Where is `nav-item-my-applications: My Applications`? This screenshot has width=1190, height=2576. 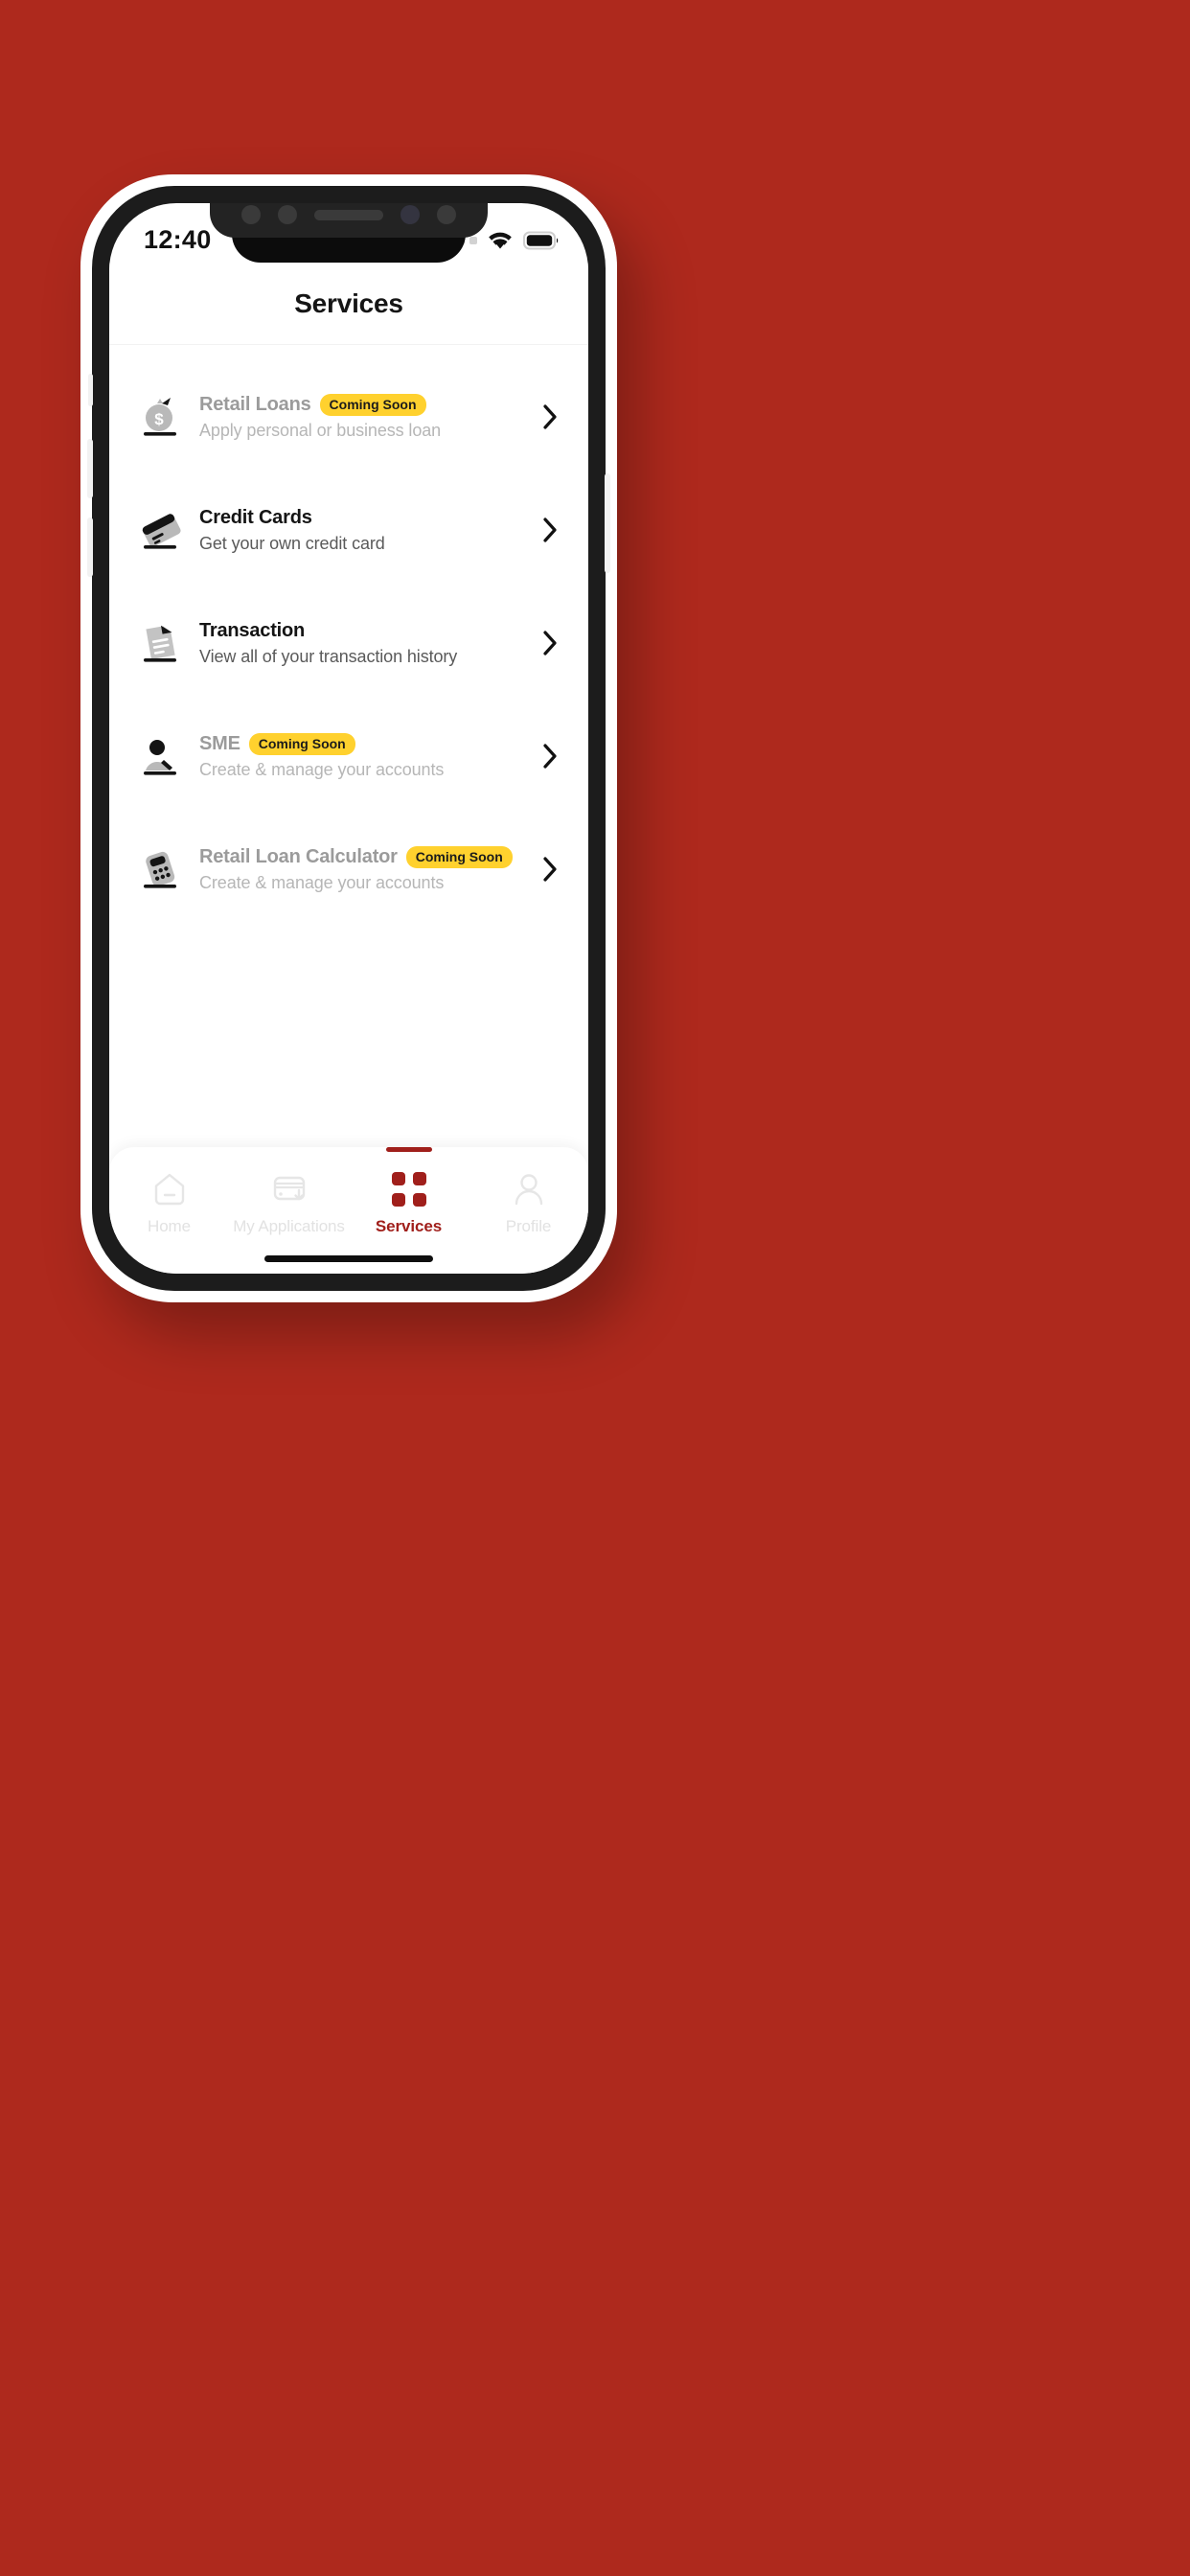
nav-item-my-applications: My Applications is located at coordinates (289, 1191).